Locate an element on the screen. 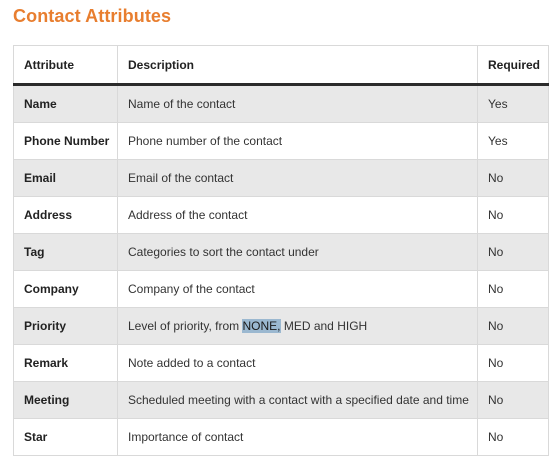 The height and width of the screenshot is (467, 556). header-required: Required is located at coordinates (513, 65).